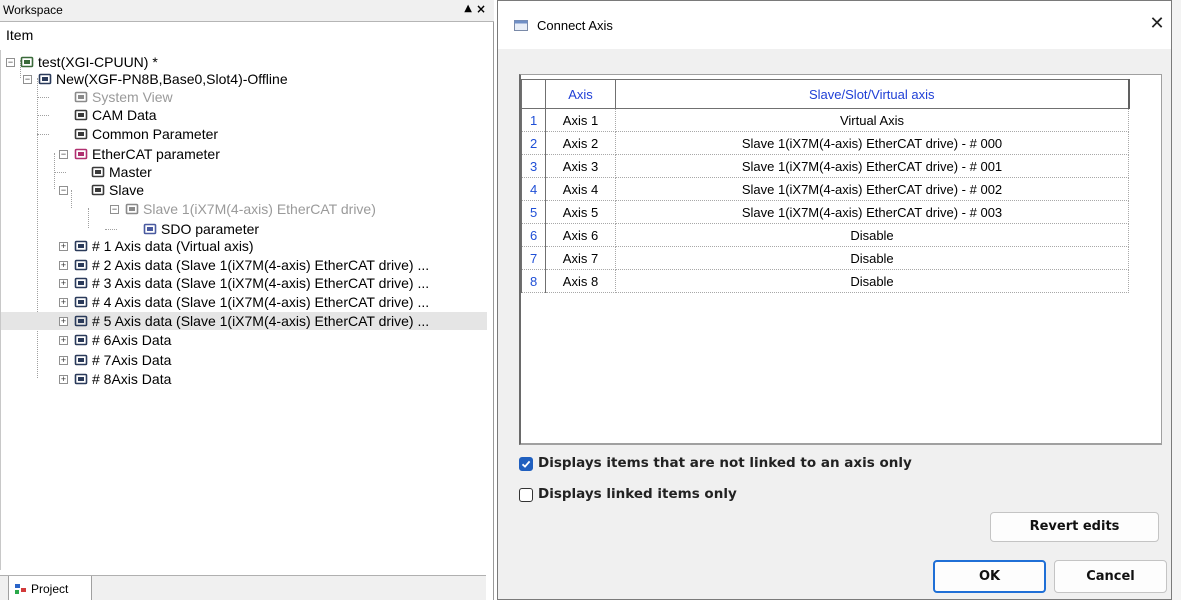 This screenshot has height=600, width=1181. Describe the element at coordinates (533, 120) in the screenshot. I see `row-number: 1` at that location.